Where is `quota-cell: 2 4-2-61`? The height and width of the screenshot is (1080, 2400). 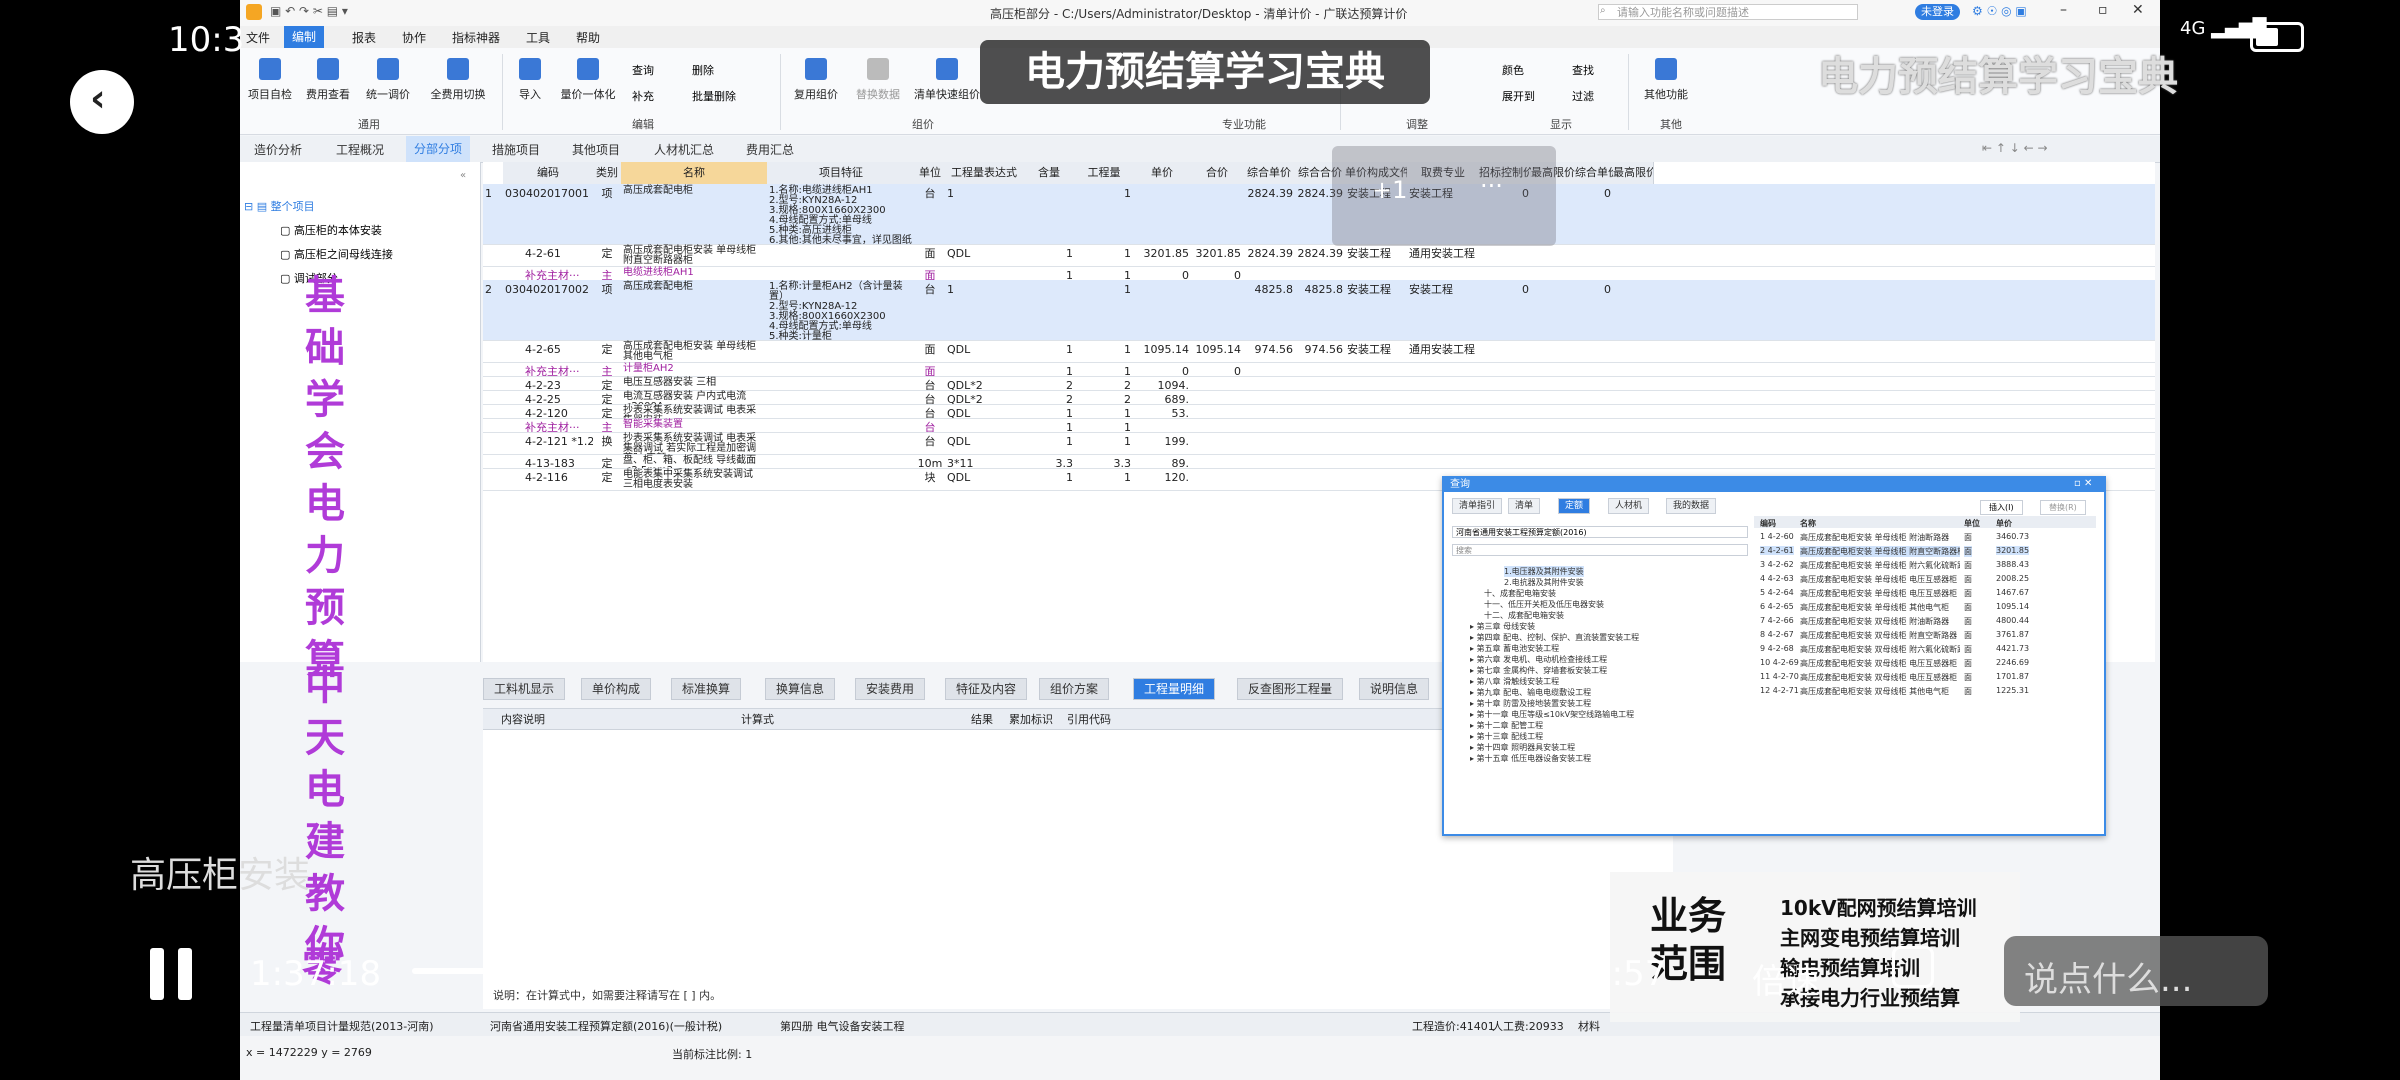 quota-cell: 2 4-2-61 is located at coordinates (1777, 550).